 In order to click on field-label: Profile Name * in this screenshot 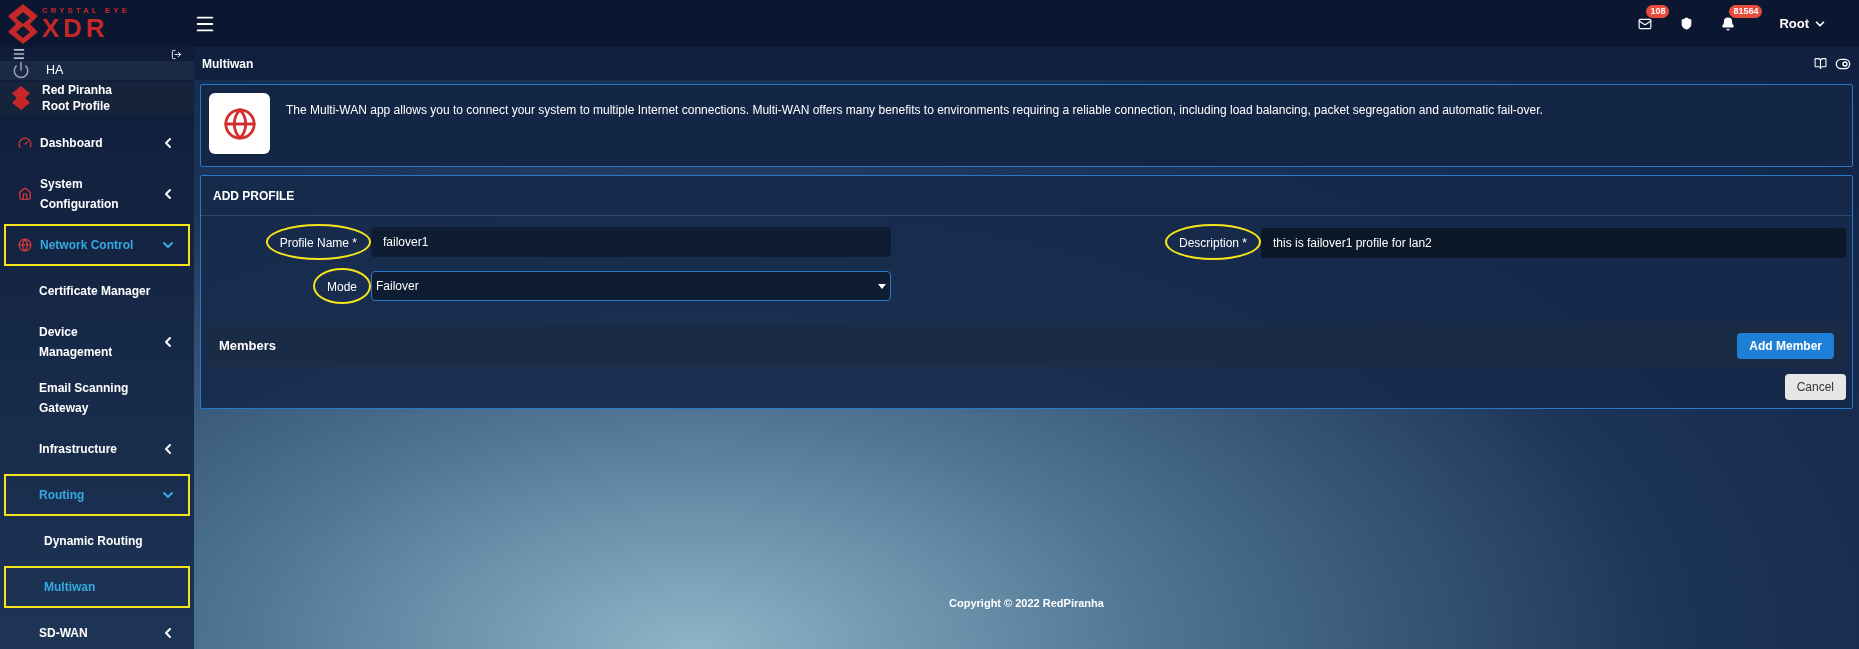, I will do `click(318, 243)`.